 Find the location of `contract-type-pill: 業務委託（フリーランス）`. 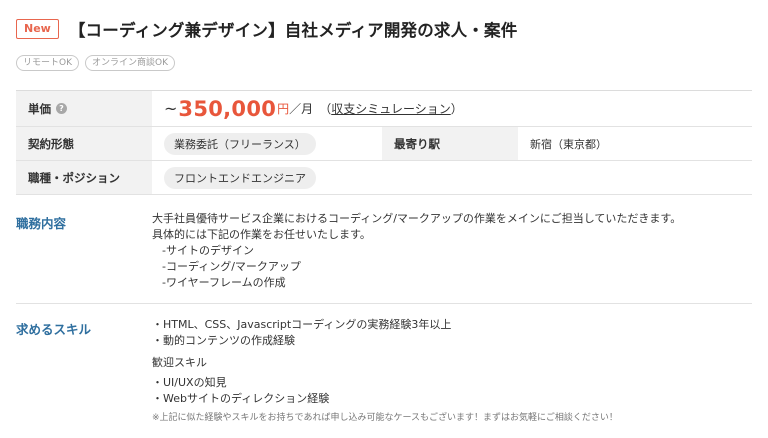

contract-type-pill: 業務委託（フリーランス） is located at coordinates (240, 143).